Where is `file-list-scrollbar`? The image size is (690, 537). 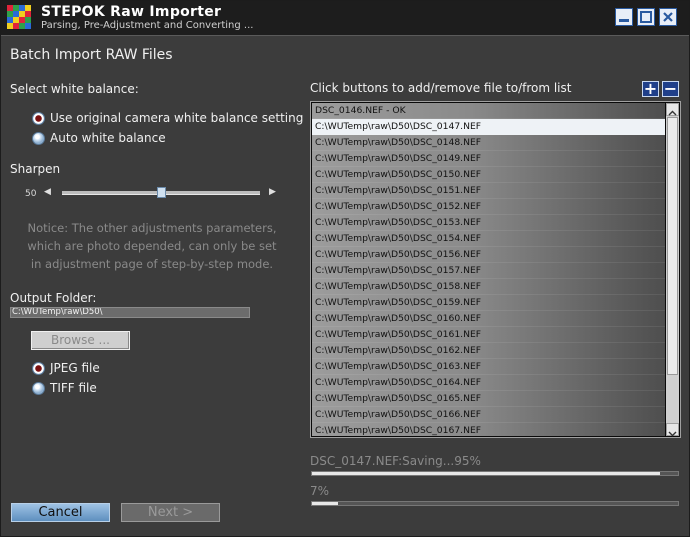
file-list-scrollbar is located at coordinates (672, 270).